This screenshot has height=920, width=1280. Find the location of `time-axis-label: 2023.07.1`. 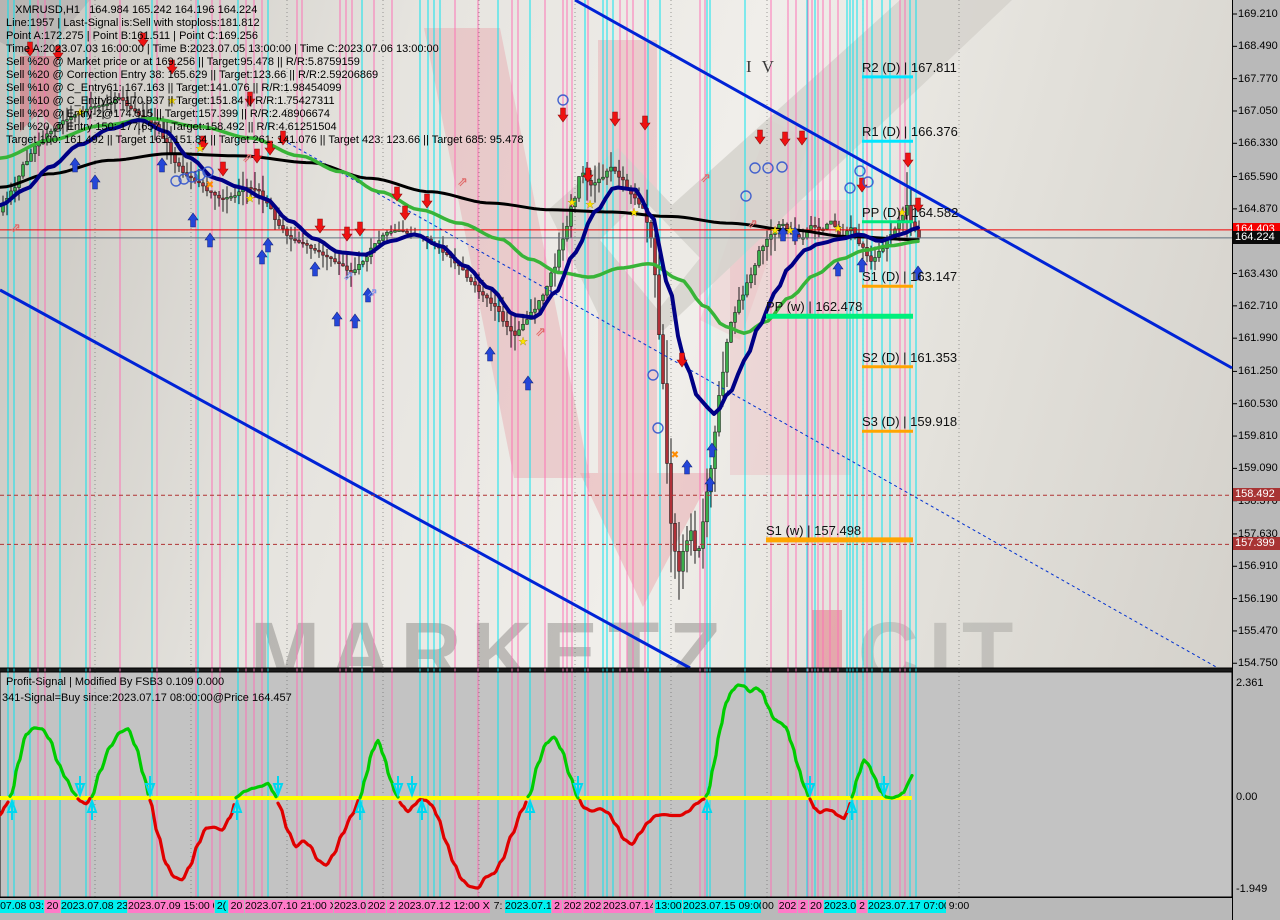

time-axis-label: 2023.07.1 is located at coordinates (528, 906).